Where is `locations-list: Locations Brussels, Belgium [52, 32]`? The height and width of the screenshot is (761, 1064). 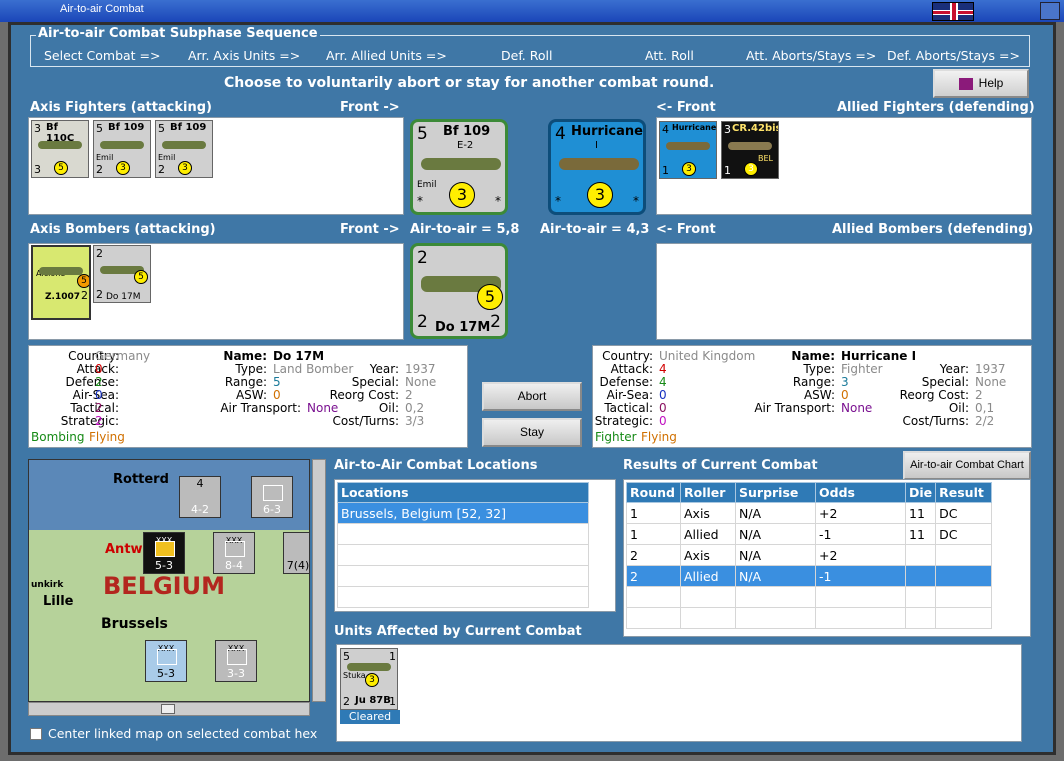
locations-list: Locations Brussels, Belgium [52, 32] is located at coordinates (475, 545).